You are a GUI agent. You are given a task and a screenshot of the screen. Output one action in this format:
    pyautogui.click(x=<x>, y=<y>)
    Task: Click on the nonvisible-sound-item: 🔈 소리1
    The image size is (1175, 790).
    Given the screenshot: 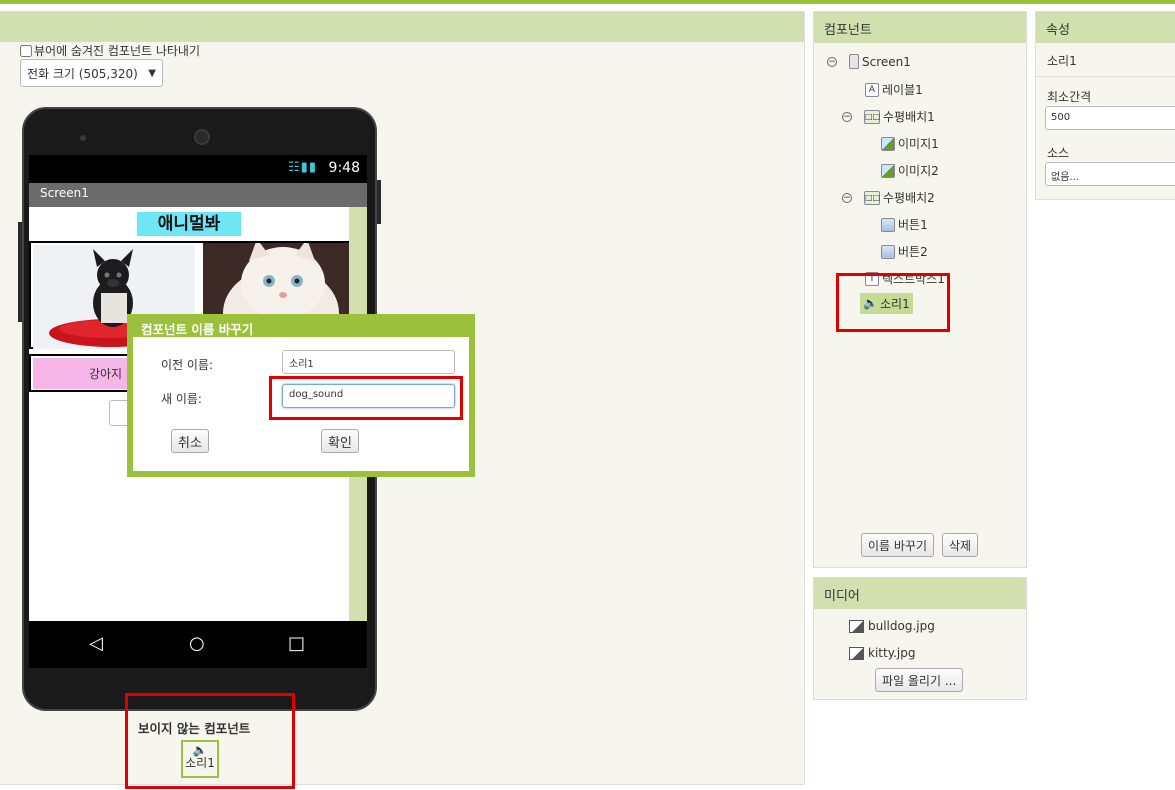 What is the action you would take?
    pyautogui.click(x=200, y=759)
    